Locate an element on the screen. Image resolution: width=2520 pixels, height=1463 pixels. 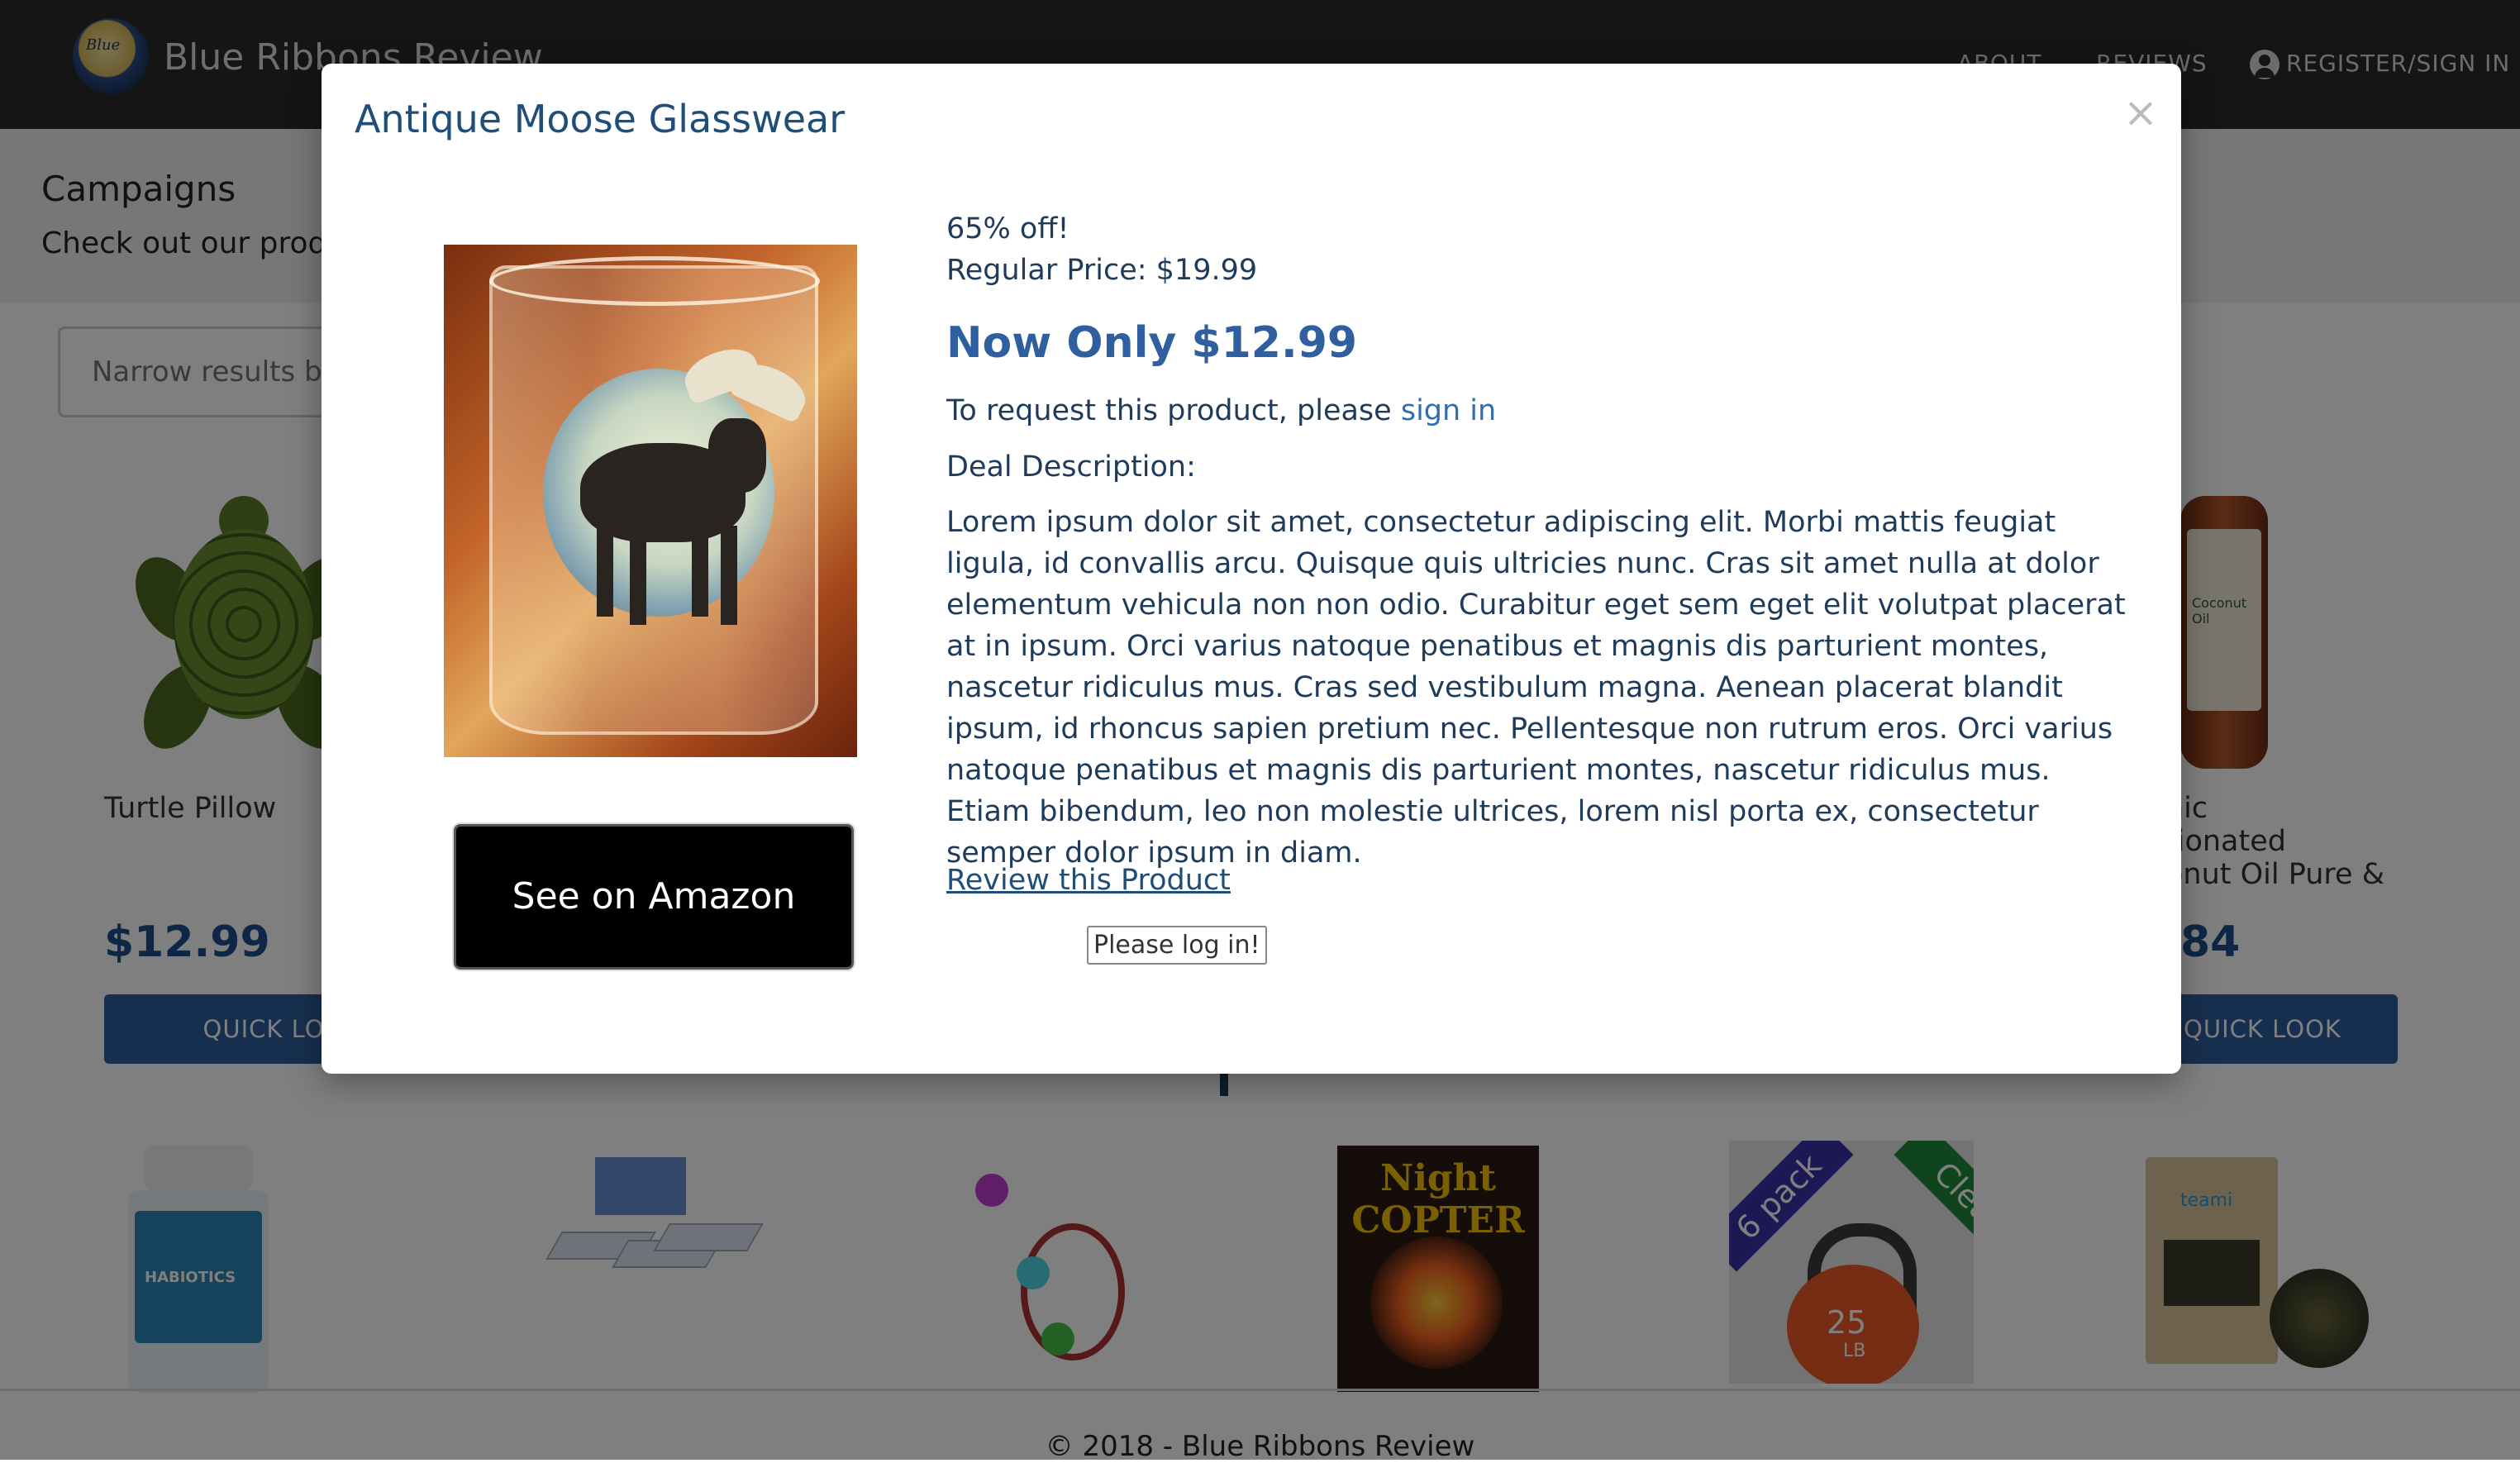
regular-price: Regular Price: $19.99 is located at coordinates (1102, 270).